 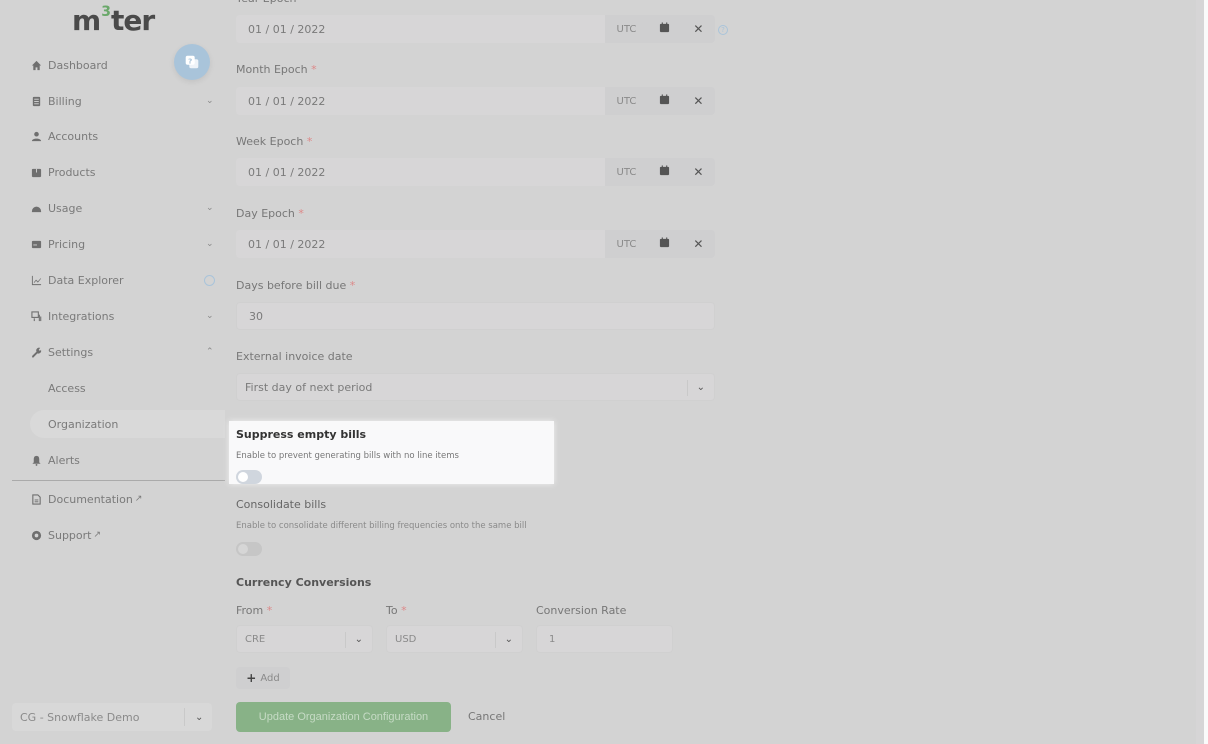 I want to click on consolidate-bills-toggle, so click(x=249, y=549).